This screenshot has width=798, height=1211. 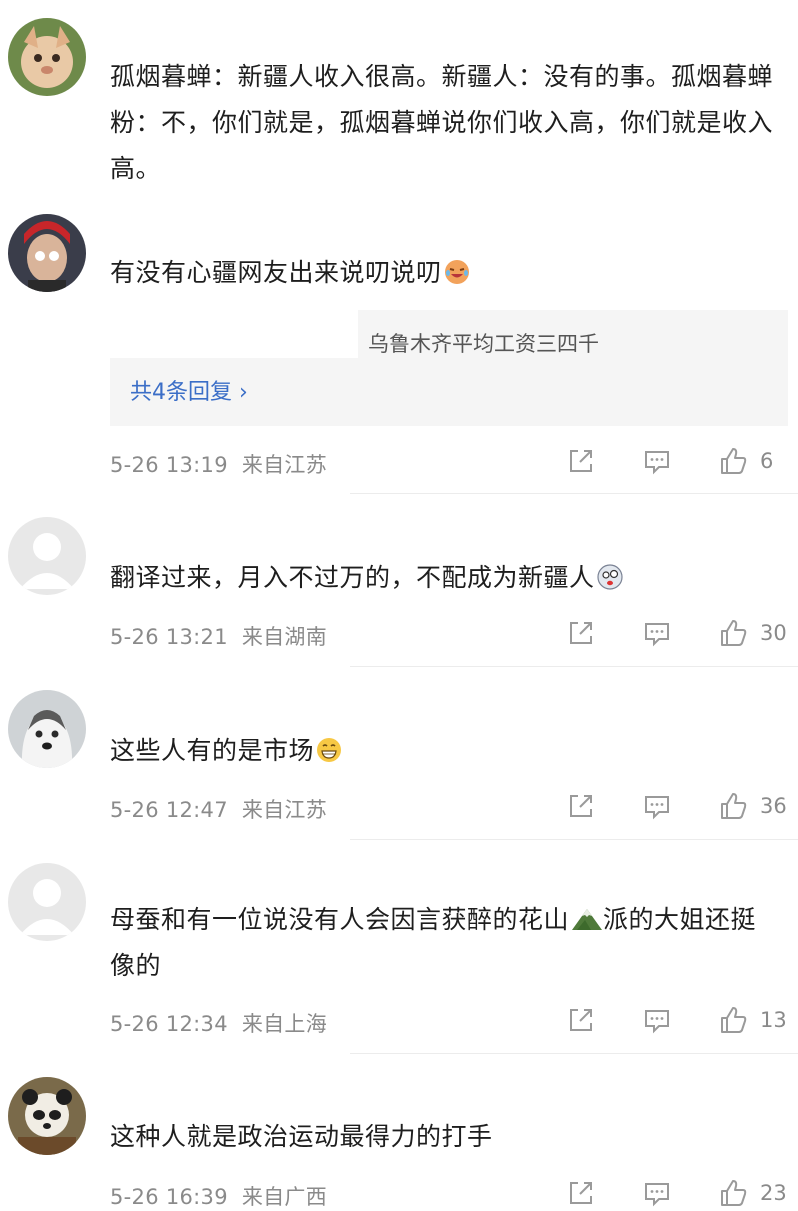 I want to click on comment-meta: 5-26 13:19 来自江苏, so click(x=218, y=464).